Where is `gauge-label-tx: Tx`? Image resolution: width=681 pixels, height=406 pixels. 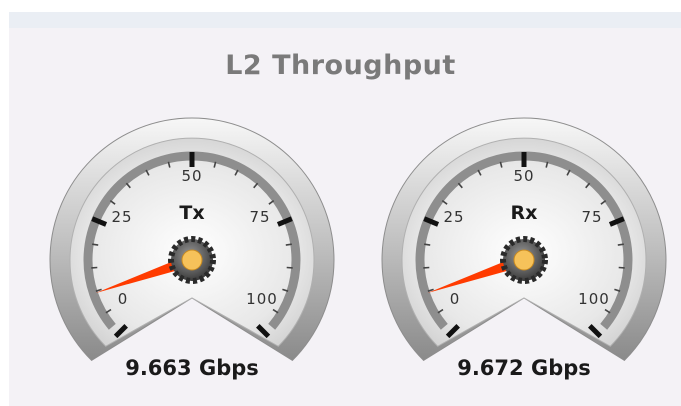
gauge-label-tx: Tx is located at coordinates (191, 213).